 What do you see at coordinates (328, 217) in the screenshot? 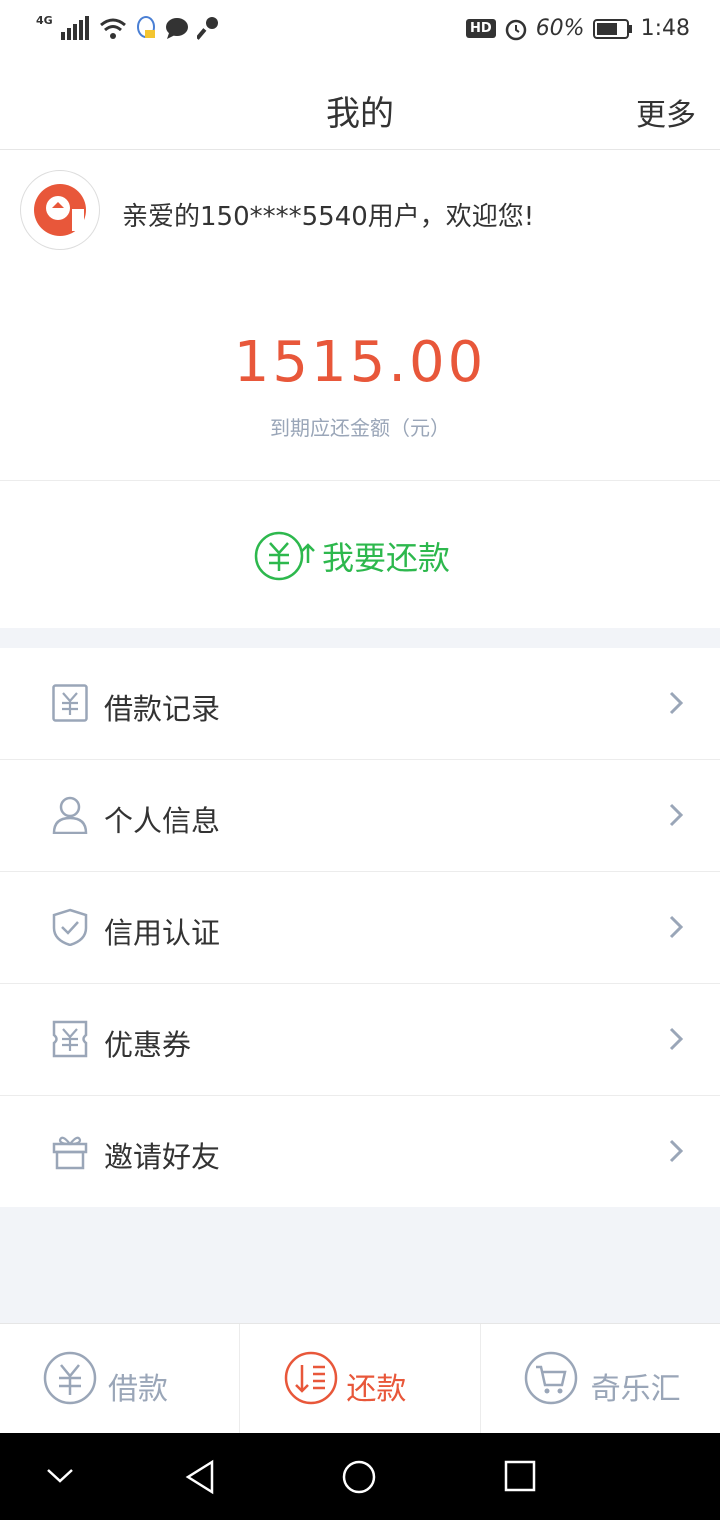
I see `greeting-text: 亲爱的150****5540用户，欢迎您!` at bounding box center [328, 217].